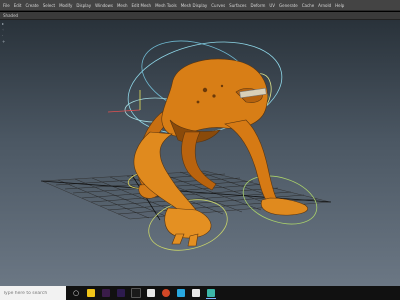  What do you see at coordinates (218, 5) in the screenshot?
I see `menu-curves: Curves` at bounding box center [218, 5].